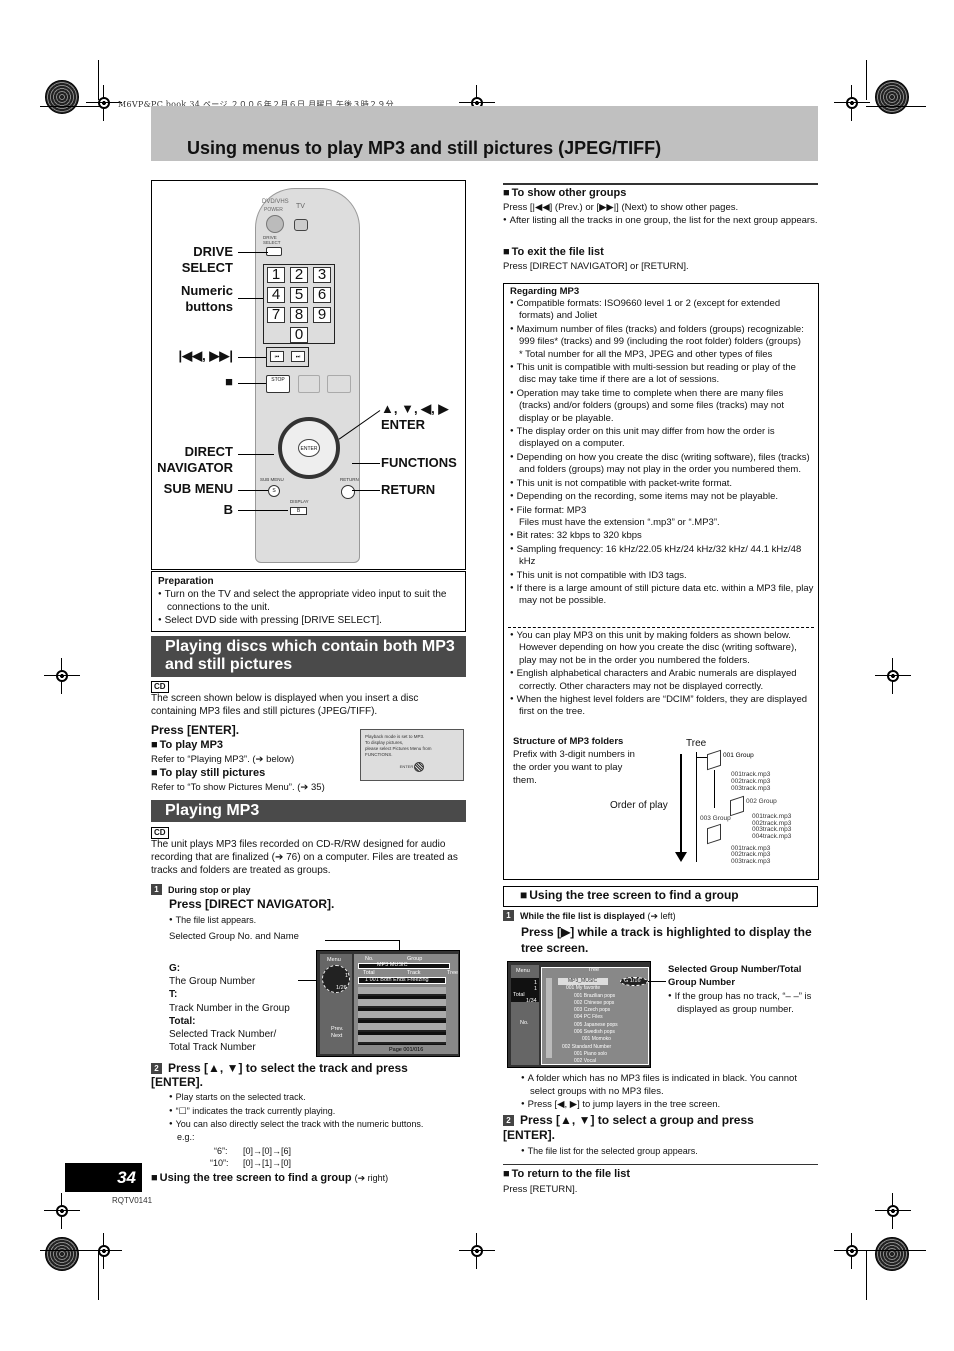 The width and height of the screenshot is (954, 1351). I want to click on play-button, so click(339, 384).